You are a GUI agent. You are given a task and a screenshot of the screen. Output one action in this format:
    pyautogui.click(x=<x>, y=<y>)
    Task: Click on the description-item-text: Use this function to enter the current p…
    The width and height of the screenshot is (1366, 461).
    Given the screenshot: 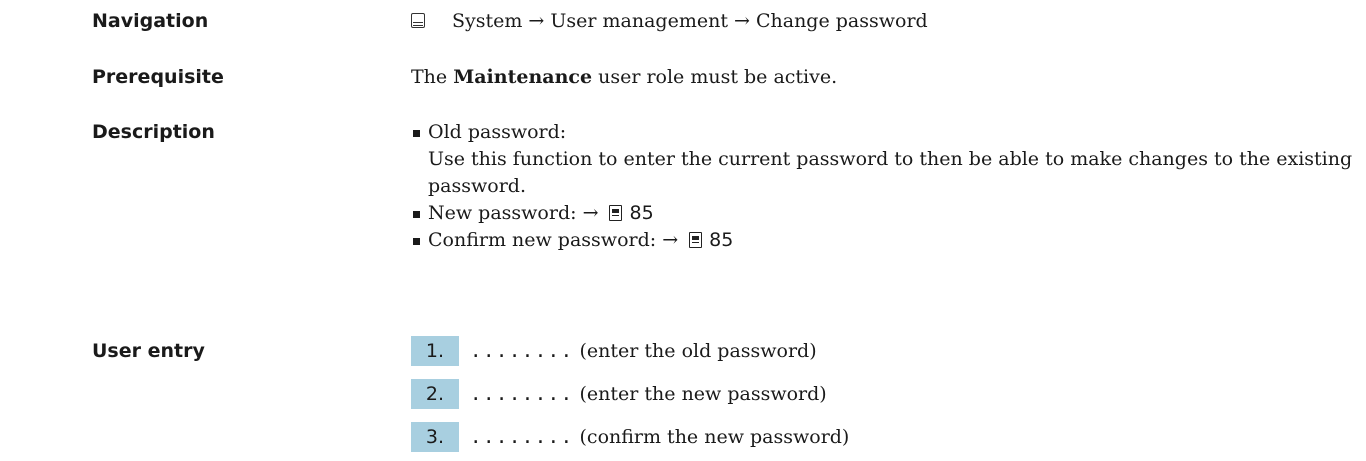 What is the action you would take?
    pyautogui.click(x=890, y=172)
    